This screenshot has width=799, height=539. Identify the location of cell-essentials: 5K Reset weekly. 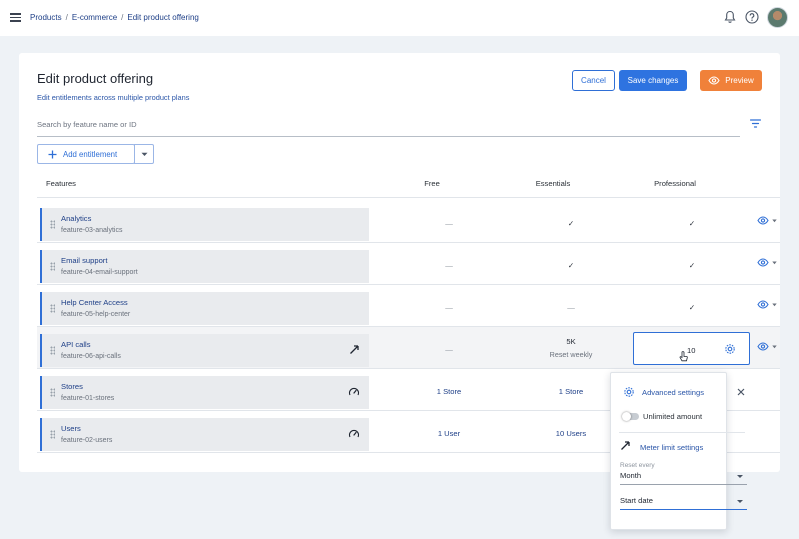
(571, 348).